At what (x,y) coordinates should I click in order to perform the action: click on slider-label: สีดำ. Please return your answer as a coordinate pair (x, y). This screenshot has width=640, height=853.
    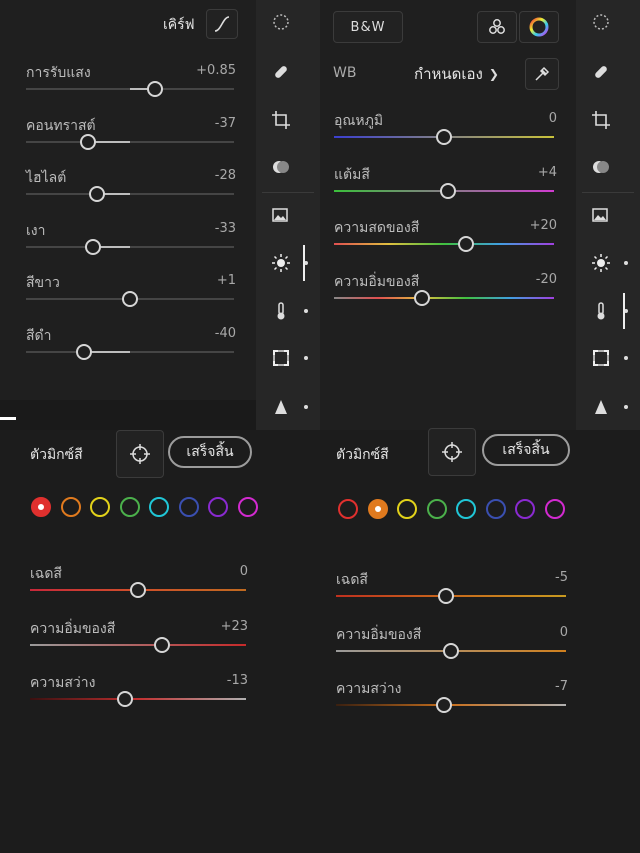
    Looking at the image, I should click on (39, 335).